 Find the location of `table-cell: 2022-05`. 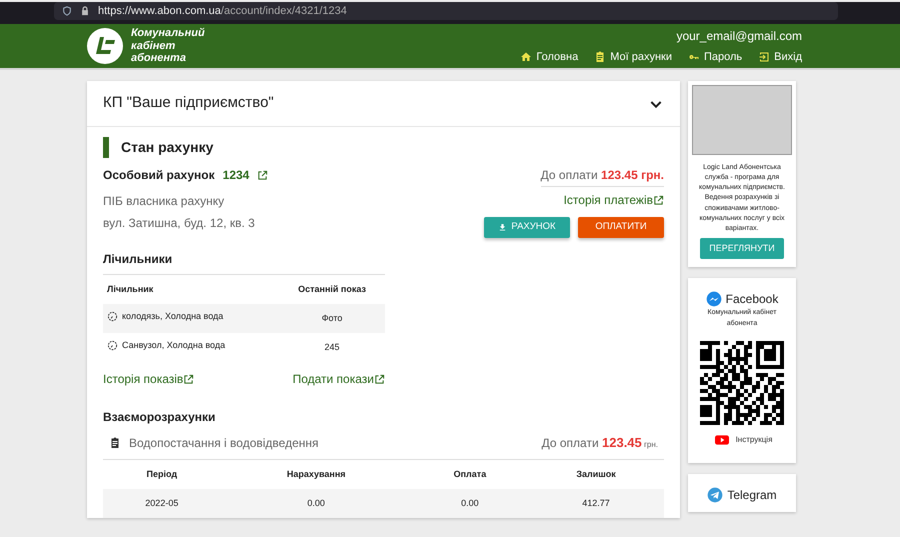

table-cell: 2022-05 is located at coordinates (162, 503).